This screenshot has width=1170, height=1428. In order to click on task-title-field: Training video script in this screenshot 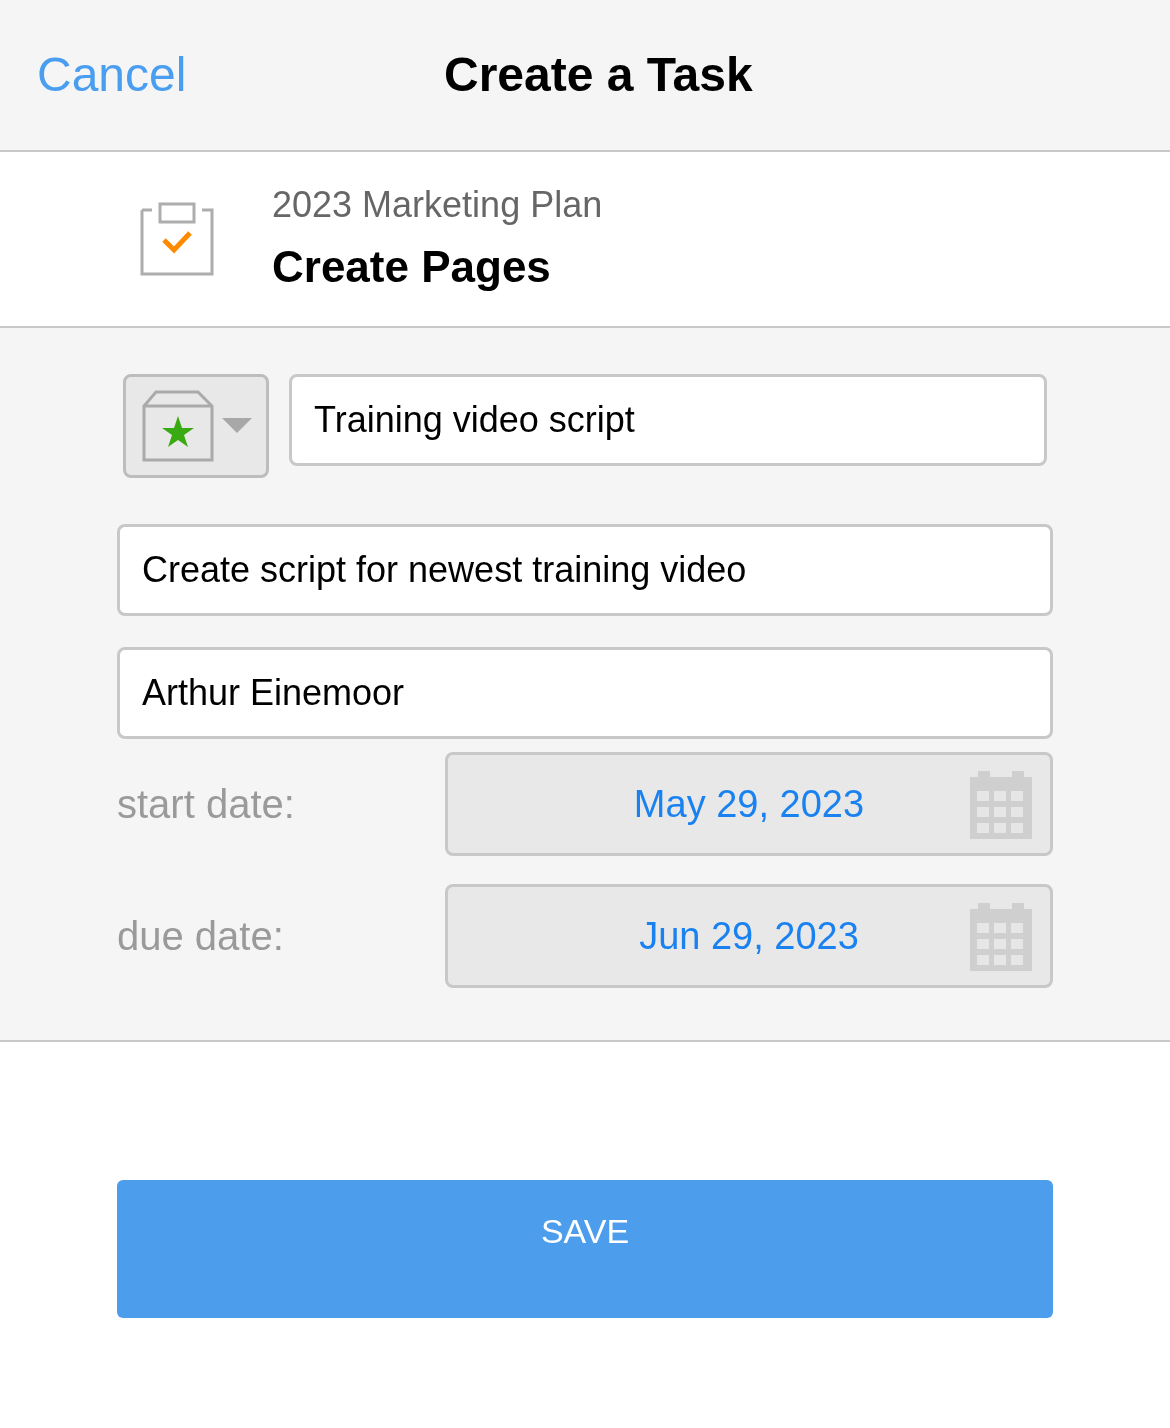, I will do `click(668, 420)`.